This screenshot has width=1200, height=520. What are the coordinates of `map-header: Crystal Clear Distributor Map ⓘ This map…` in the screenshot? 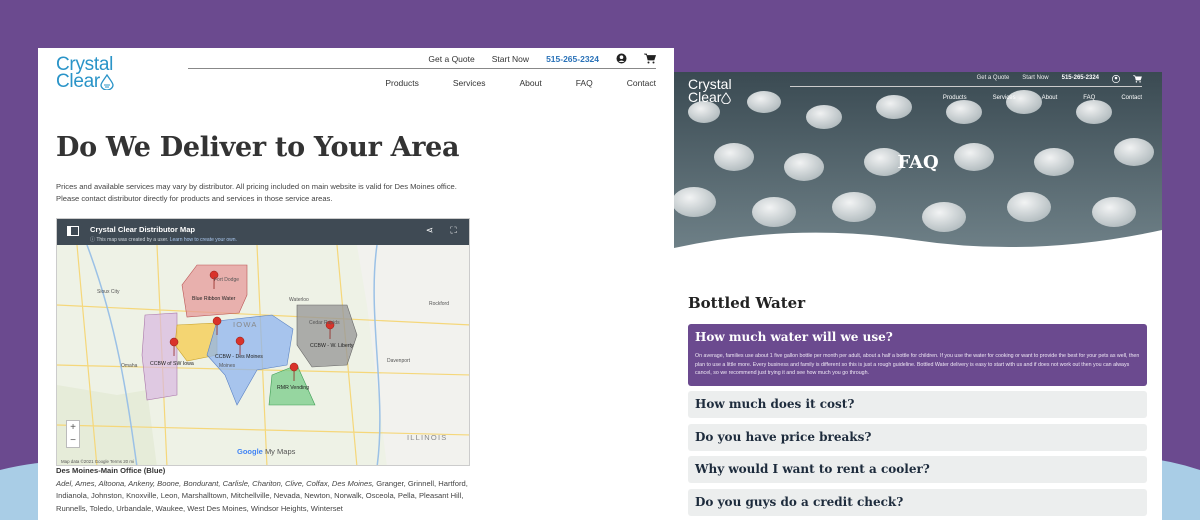 It's located at (263, 232).